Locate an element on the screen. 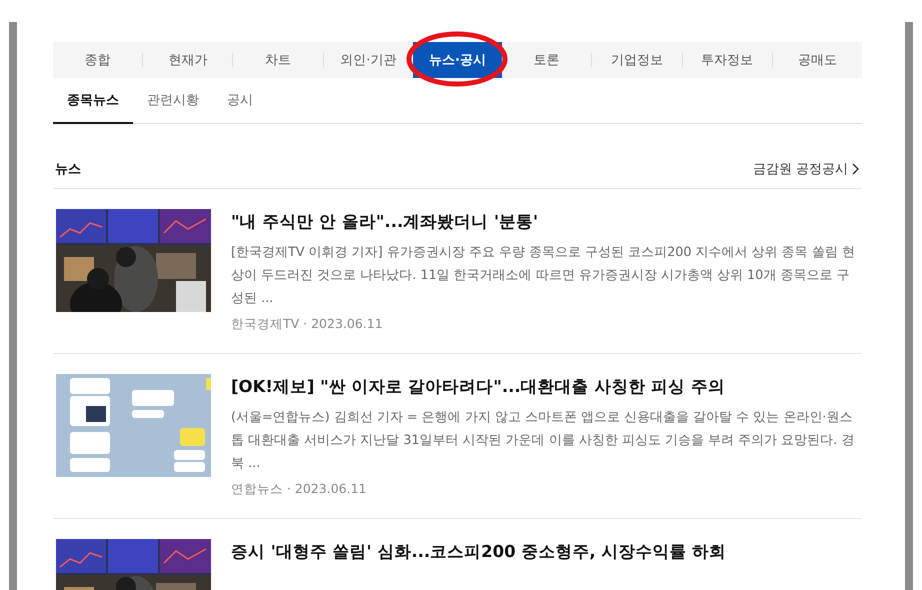 This screenshot has height=590, width=922. tab: 현재가 is located at coordinates (187, 60).